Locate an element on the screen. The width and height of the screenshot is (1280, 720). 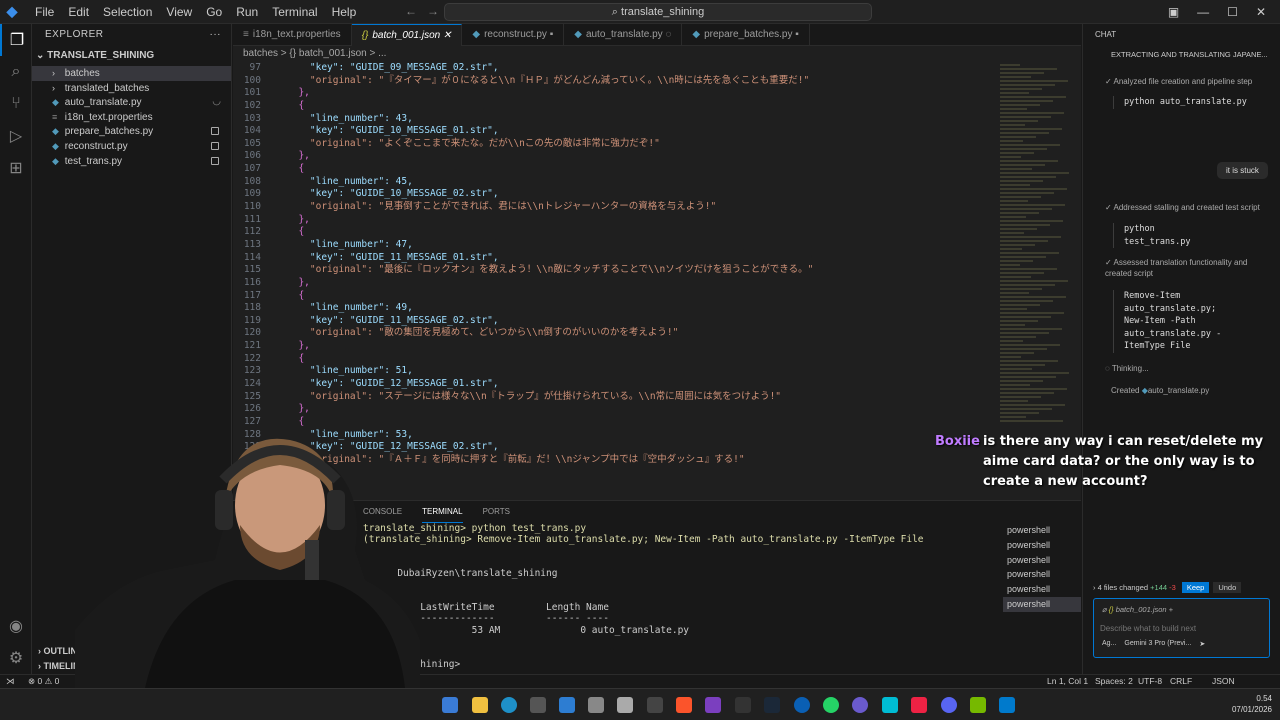
tab-i18n-text: ≡ i18n_text.properties is located at coordinates (292, 35).